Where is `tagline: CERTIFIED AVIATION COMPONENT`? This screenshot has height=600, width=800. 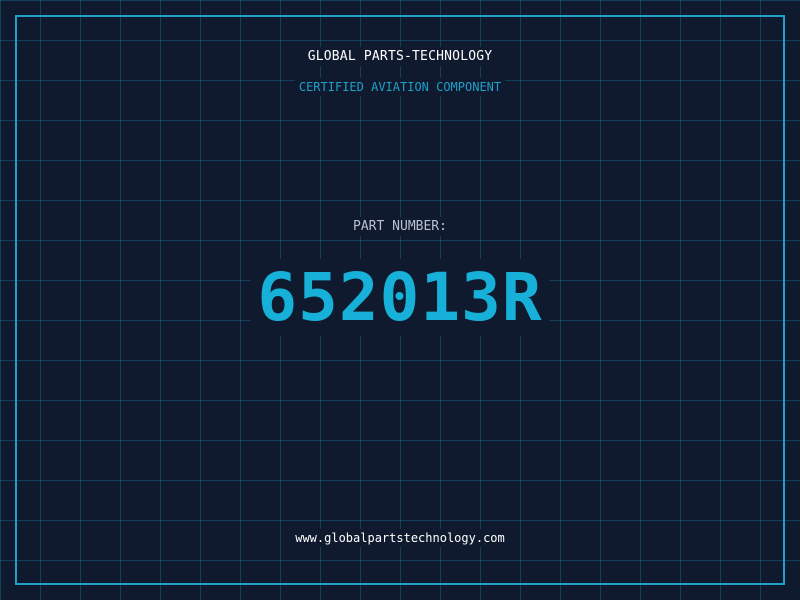
tagline: CERTIFIED AVIATION COMPONENT is located at coordinates (400, 87).